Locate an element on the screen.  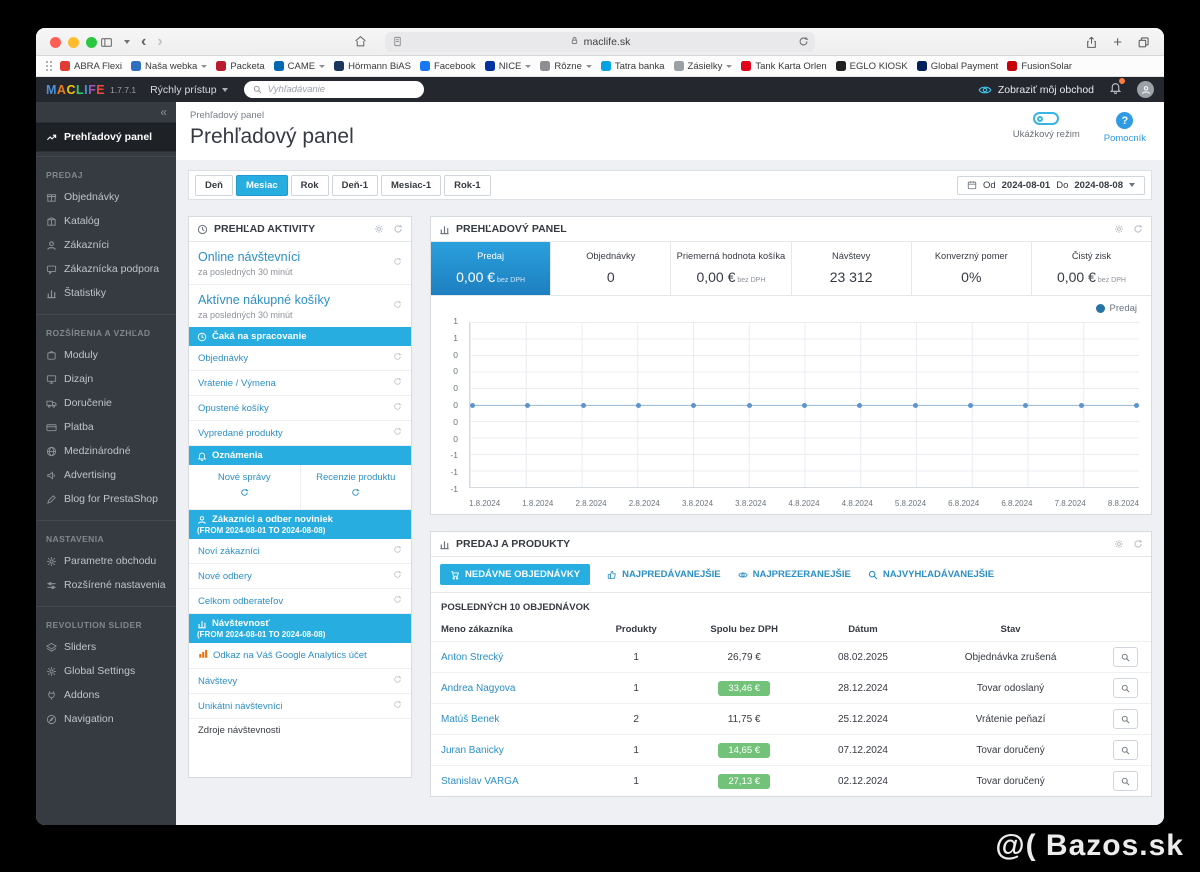
bookmark-item: NICE is located at coordinates (508, 66).